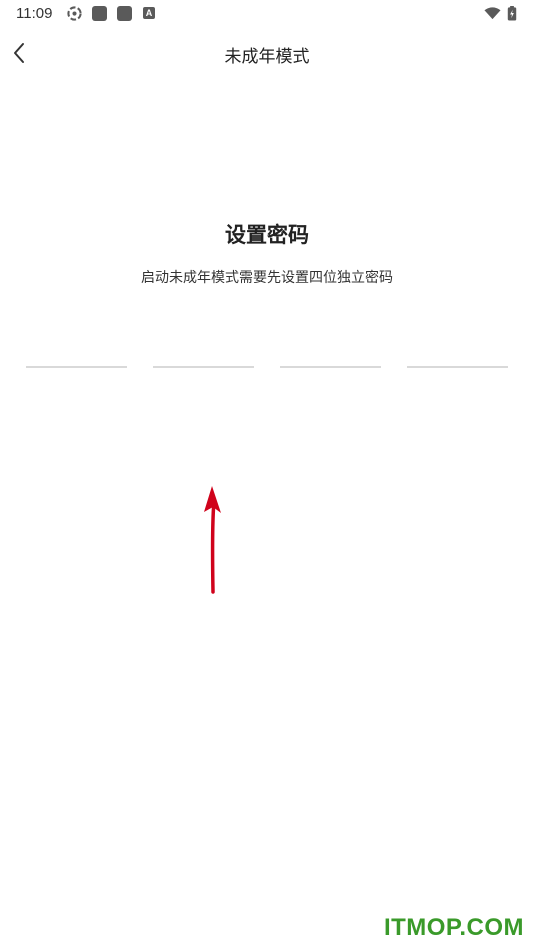 The height and width of the screenshot is (950, 534). Describe the element at coordinates (34, 13) in the screenshot. I see `status-time: 11:09` at that location.